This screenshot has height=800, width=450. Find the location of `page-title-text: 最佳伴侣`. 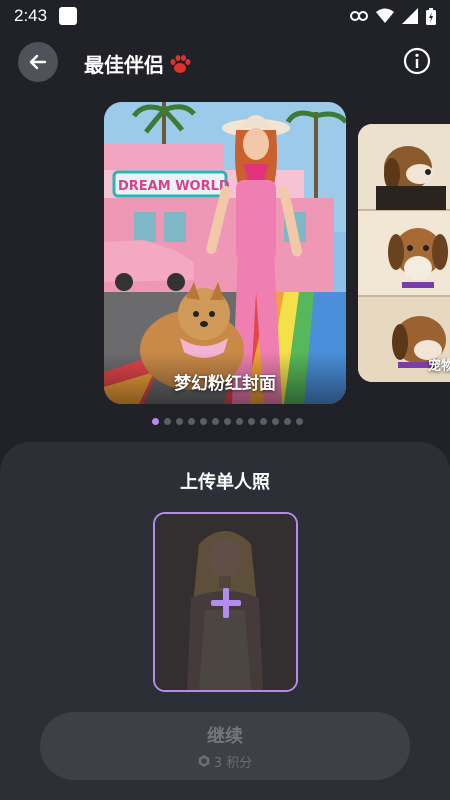

page-title-text: 最佳伴侣 is located at coordinates (124, 65).